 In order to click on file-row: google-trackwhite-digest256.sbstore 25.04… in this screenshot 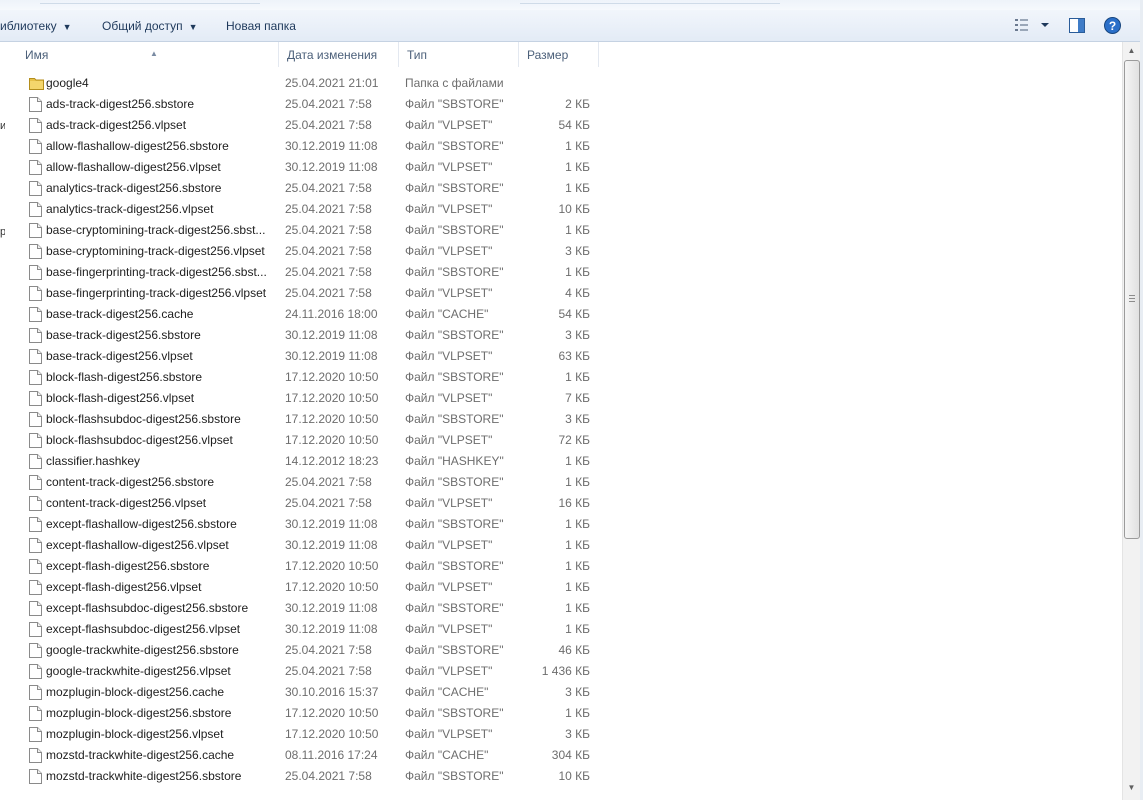, I will do `click(563, 650)`.